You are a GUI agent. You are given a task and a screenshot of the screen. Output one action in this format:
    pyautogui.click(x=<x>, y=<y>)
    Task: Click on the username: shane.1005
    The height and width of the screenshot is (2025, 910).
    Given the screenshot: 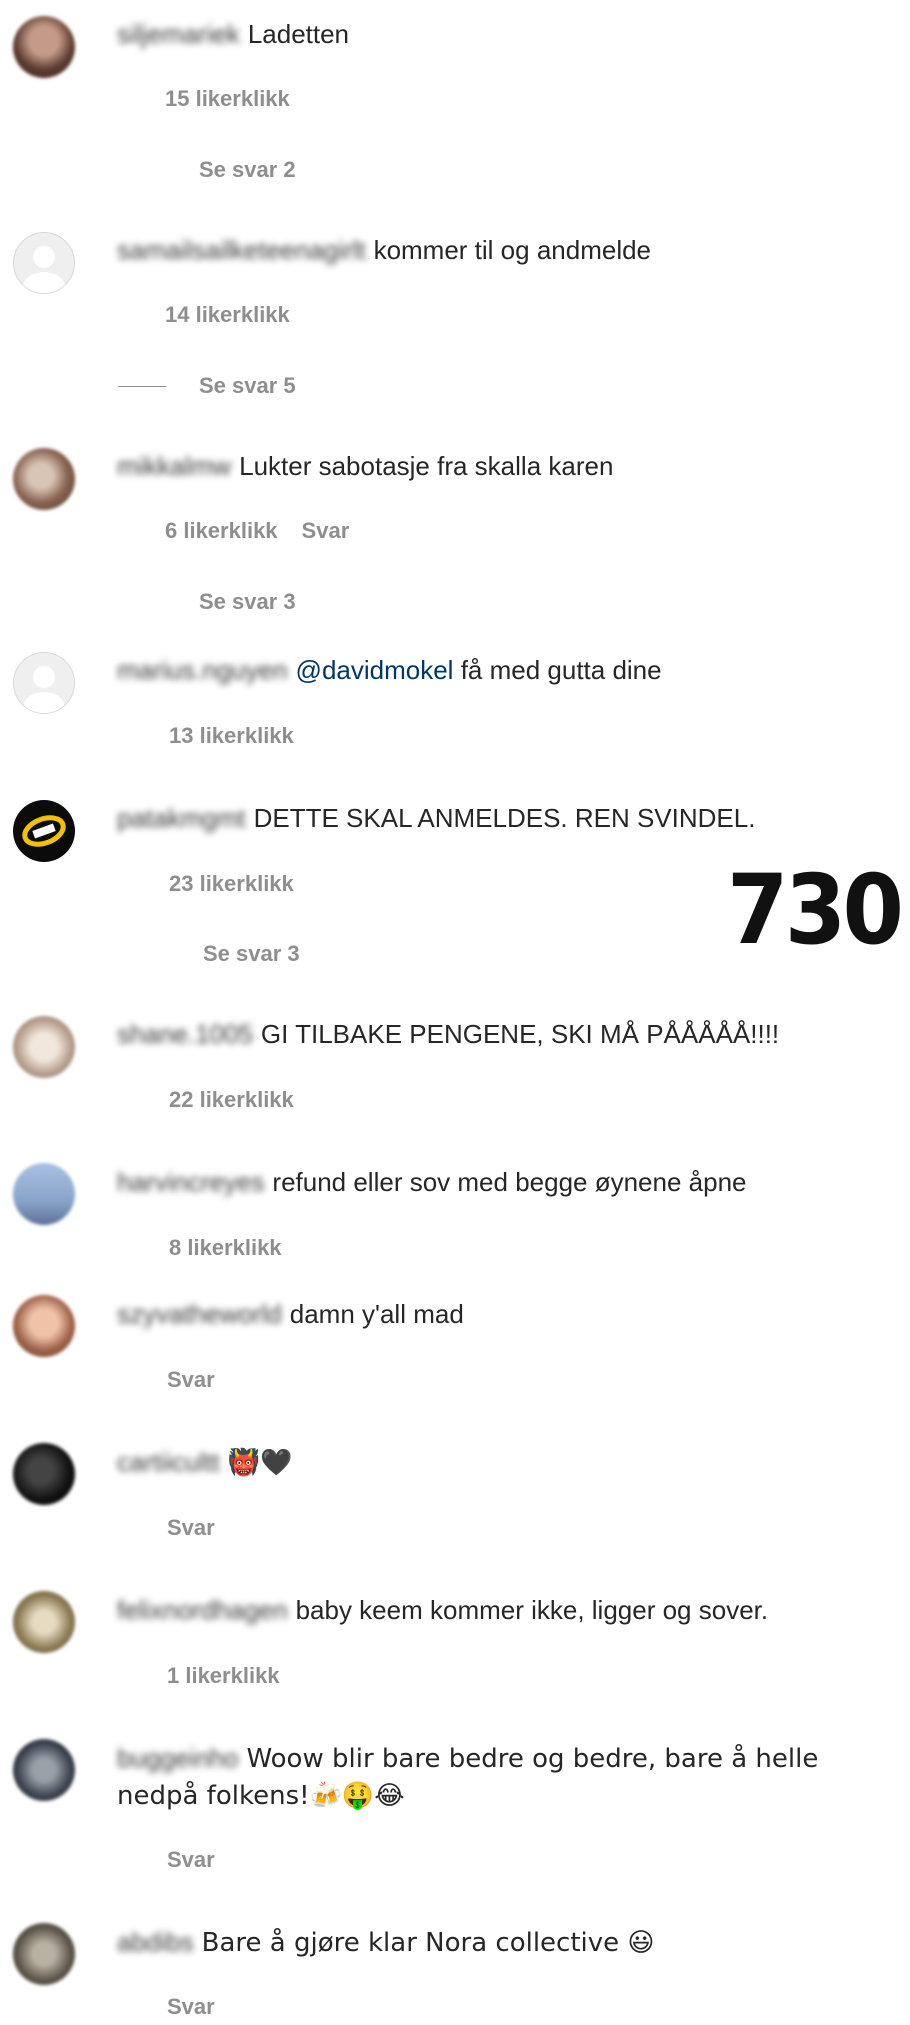 What is the action you would take?
    pyautogui.click(x=185, y=1034)
    